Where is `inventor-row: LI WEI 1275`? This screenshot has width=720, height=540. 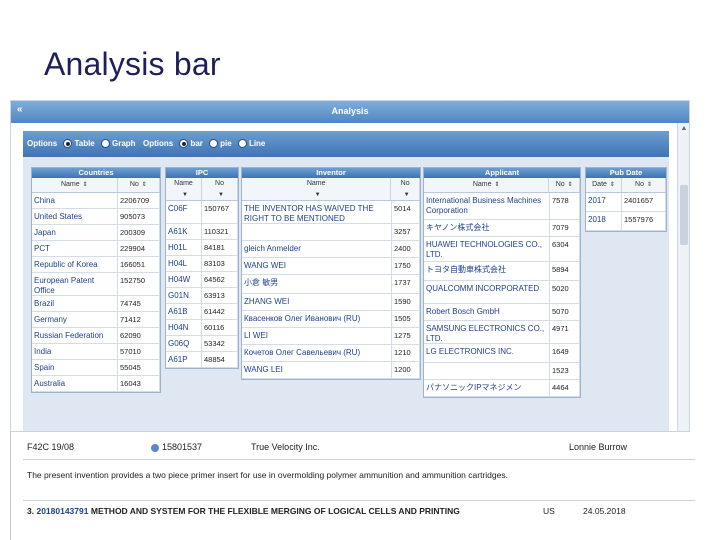 inventor-row: LI WEI 1275 is located at coordinates (331, 336).